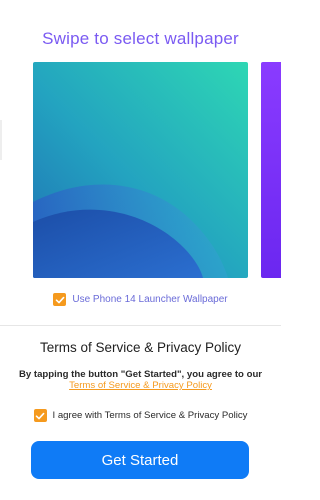  I want to click on agree-checkbox, so click(40, 415).